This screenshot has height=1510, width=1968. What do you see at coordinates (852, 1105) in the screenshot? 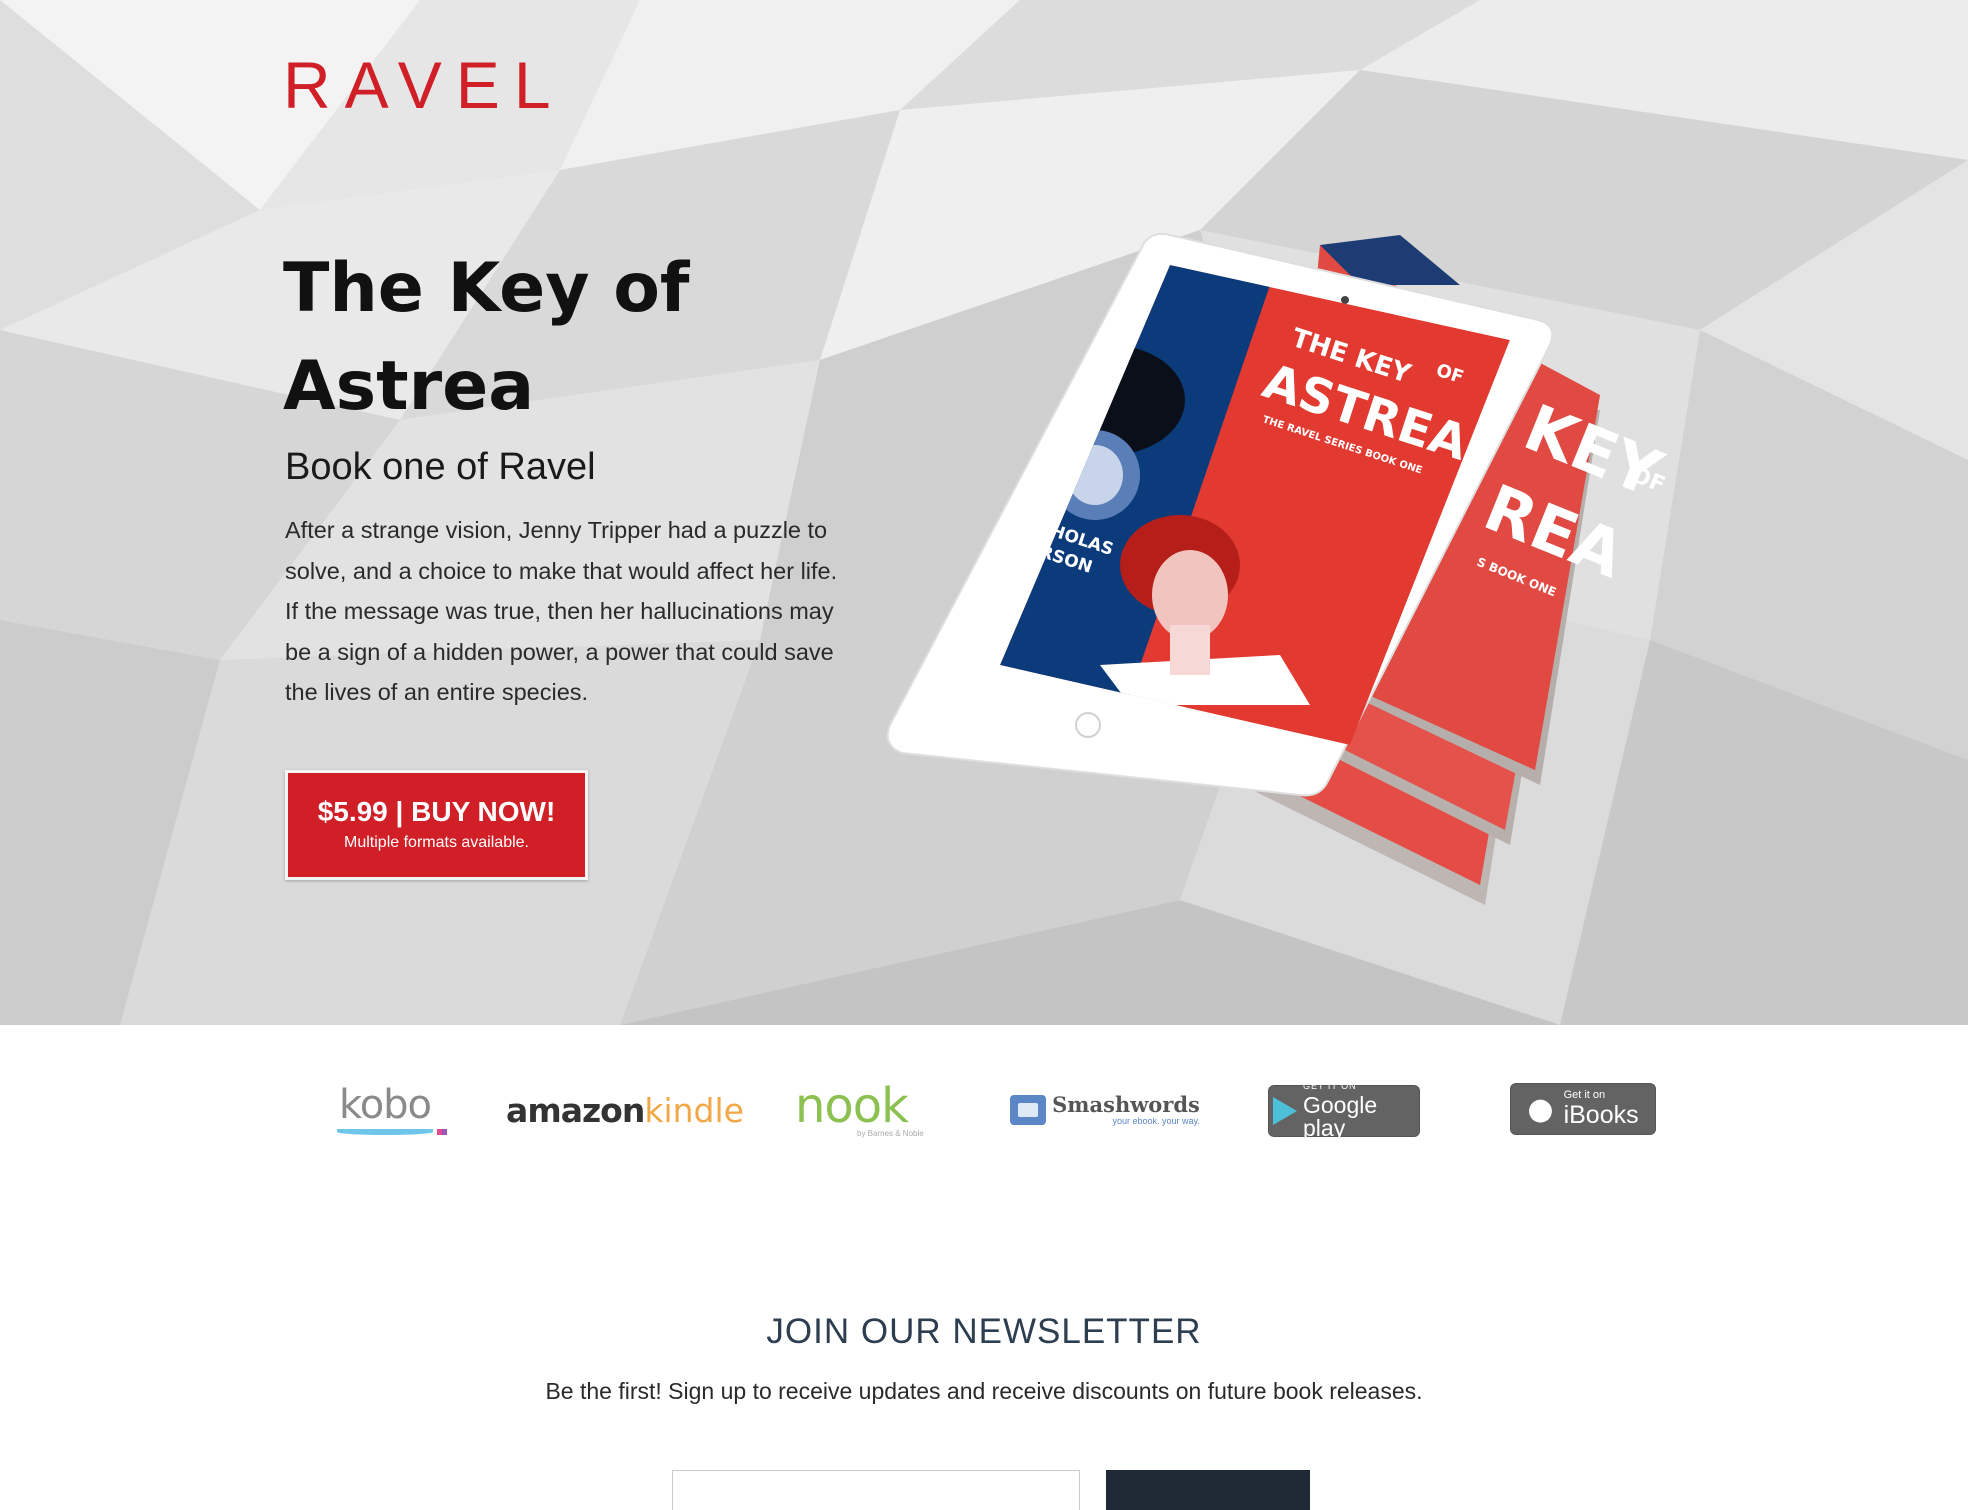
I see `nook-logo-text: nook` at bounding box center [852, 1105].